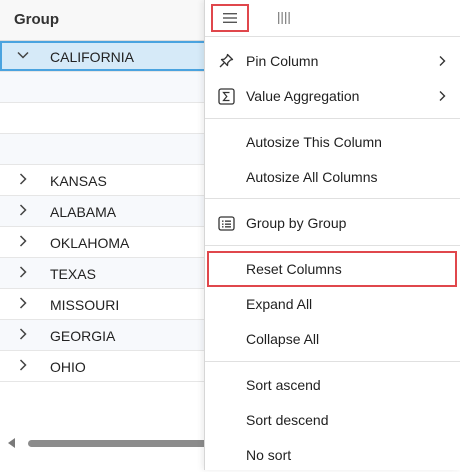 The width and height of the screenshot is (460, 472). What do you see at coordinates (92, 57) in the screenshot?
I see `row-label: CALIFORNIA` at bounding box center [92, 57].